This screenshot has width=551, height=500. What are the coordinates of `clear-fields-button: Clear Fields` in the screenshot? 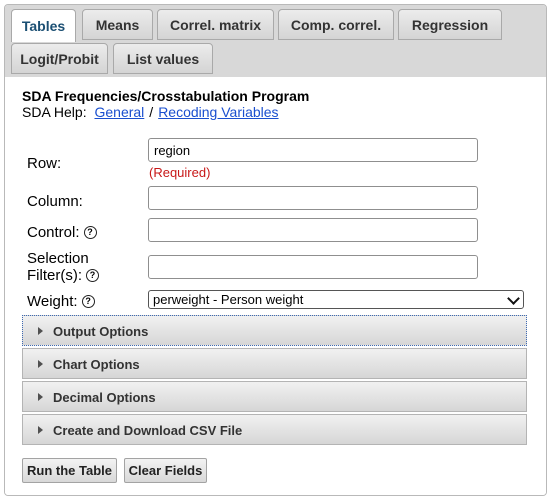 It's located at (165, 470).